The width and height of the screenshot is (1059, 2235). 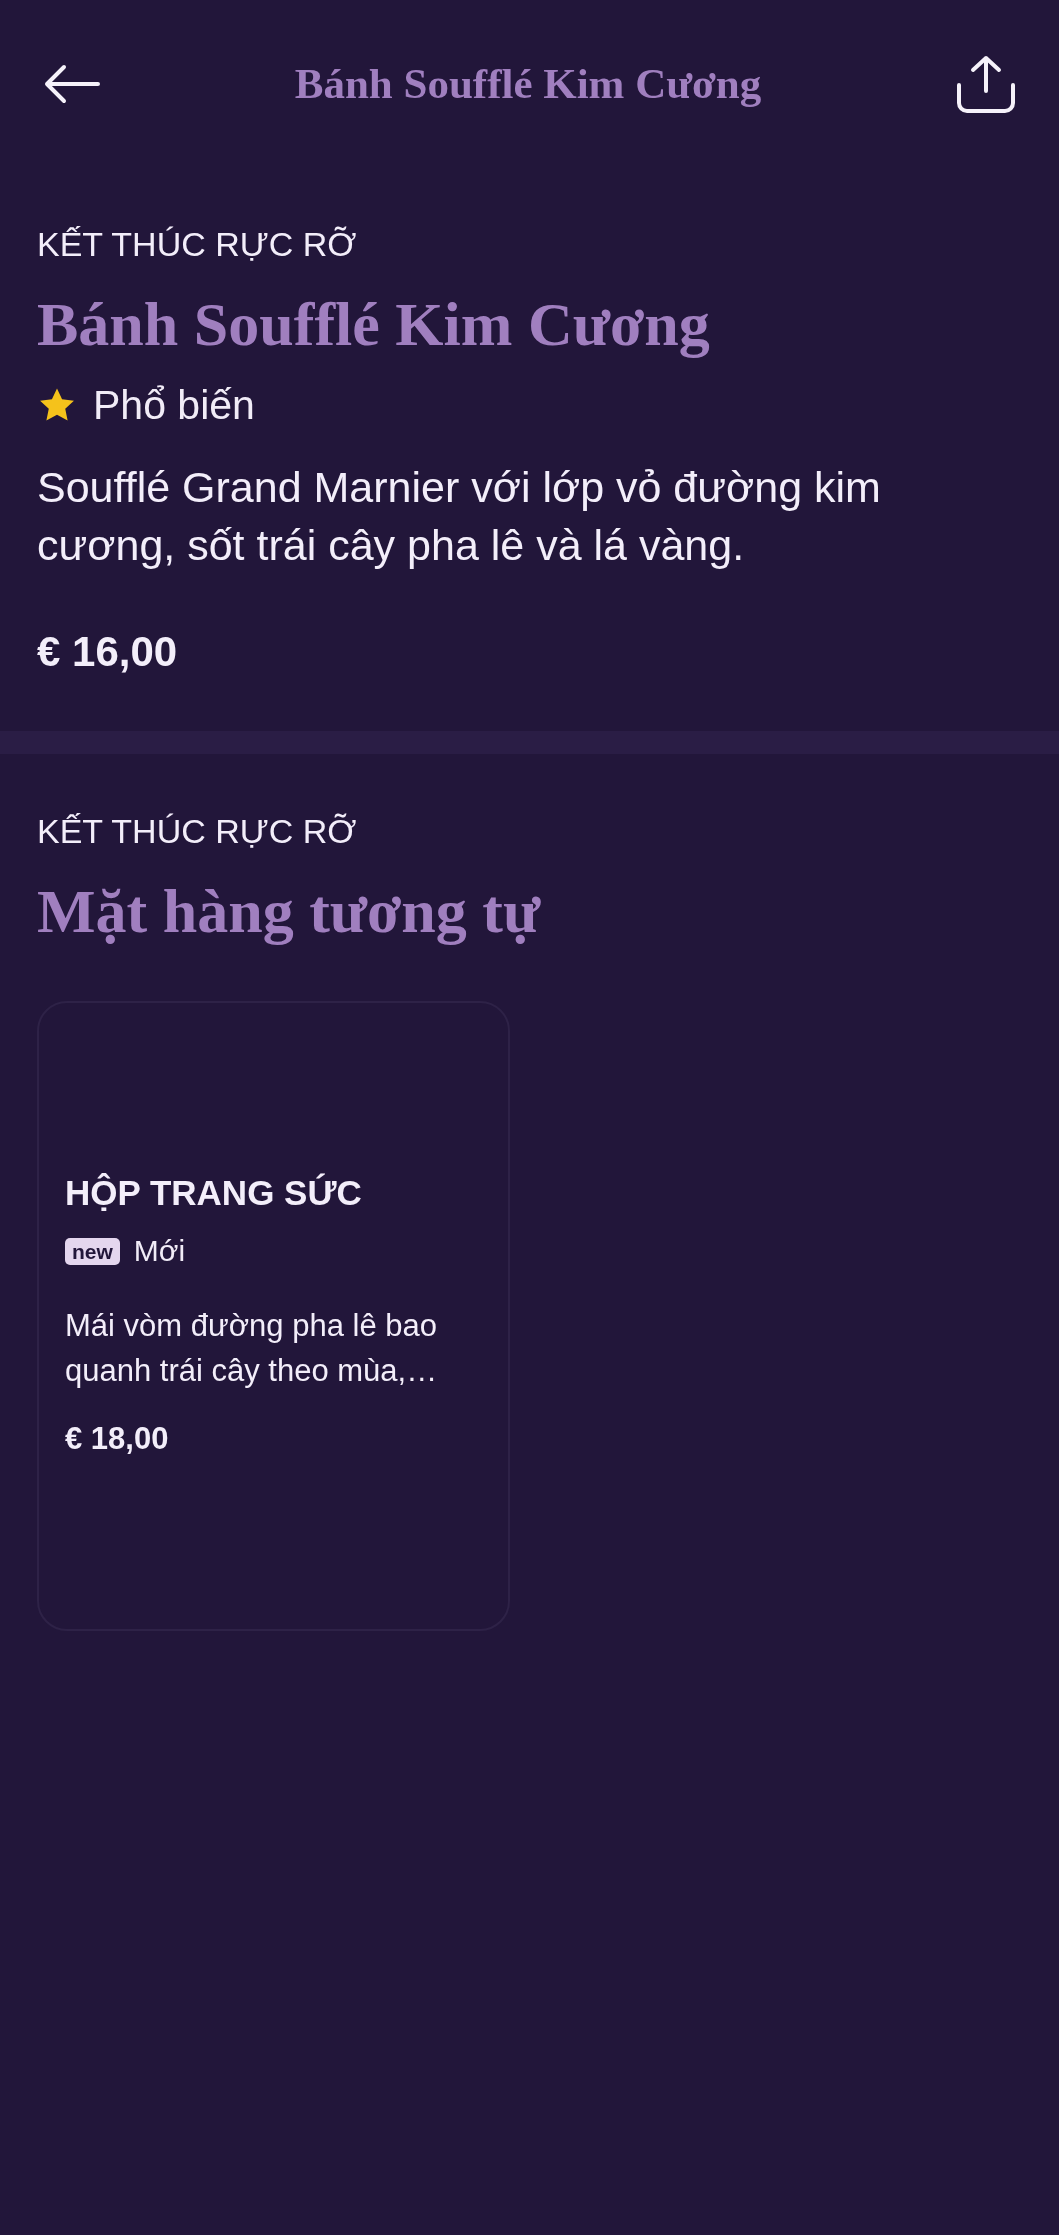 What do you see at coordinates (374, 324) in the screenshot?
I see `product-title: Bánh Soufflé Kim Cương` at bounding box center [374, 324].